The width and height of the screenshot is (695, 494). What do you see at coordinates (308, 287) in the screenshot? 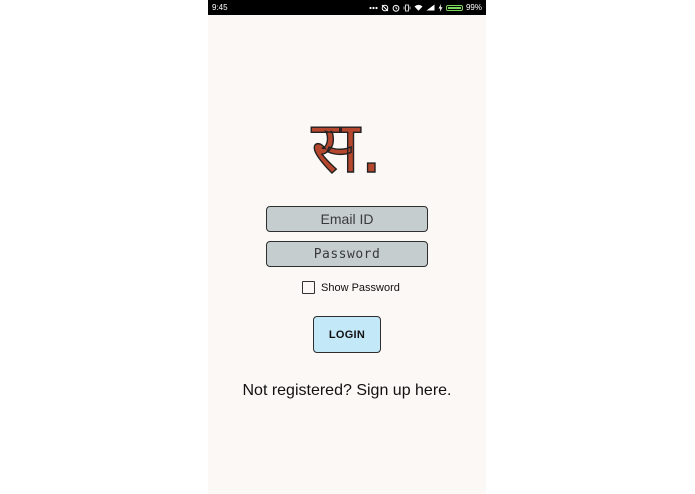
I see `show-password-checkbox` at bounding box center [308, 287].